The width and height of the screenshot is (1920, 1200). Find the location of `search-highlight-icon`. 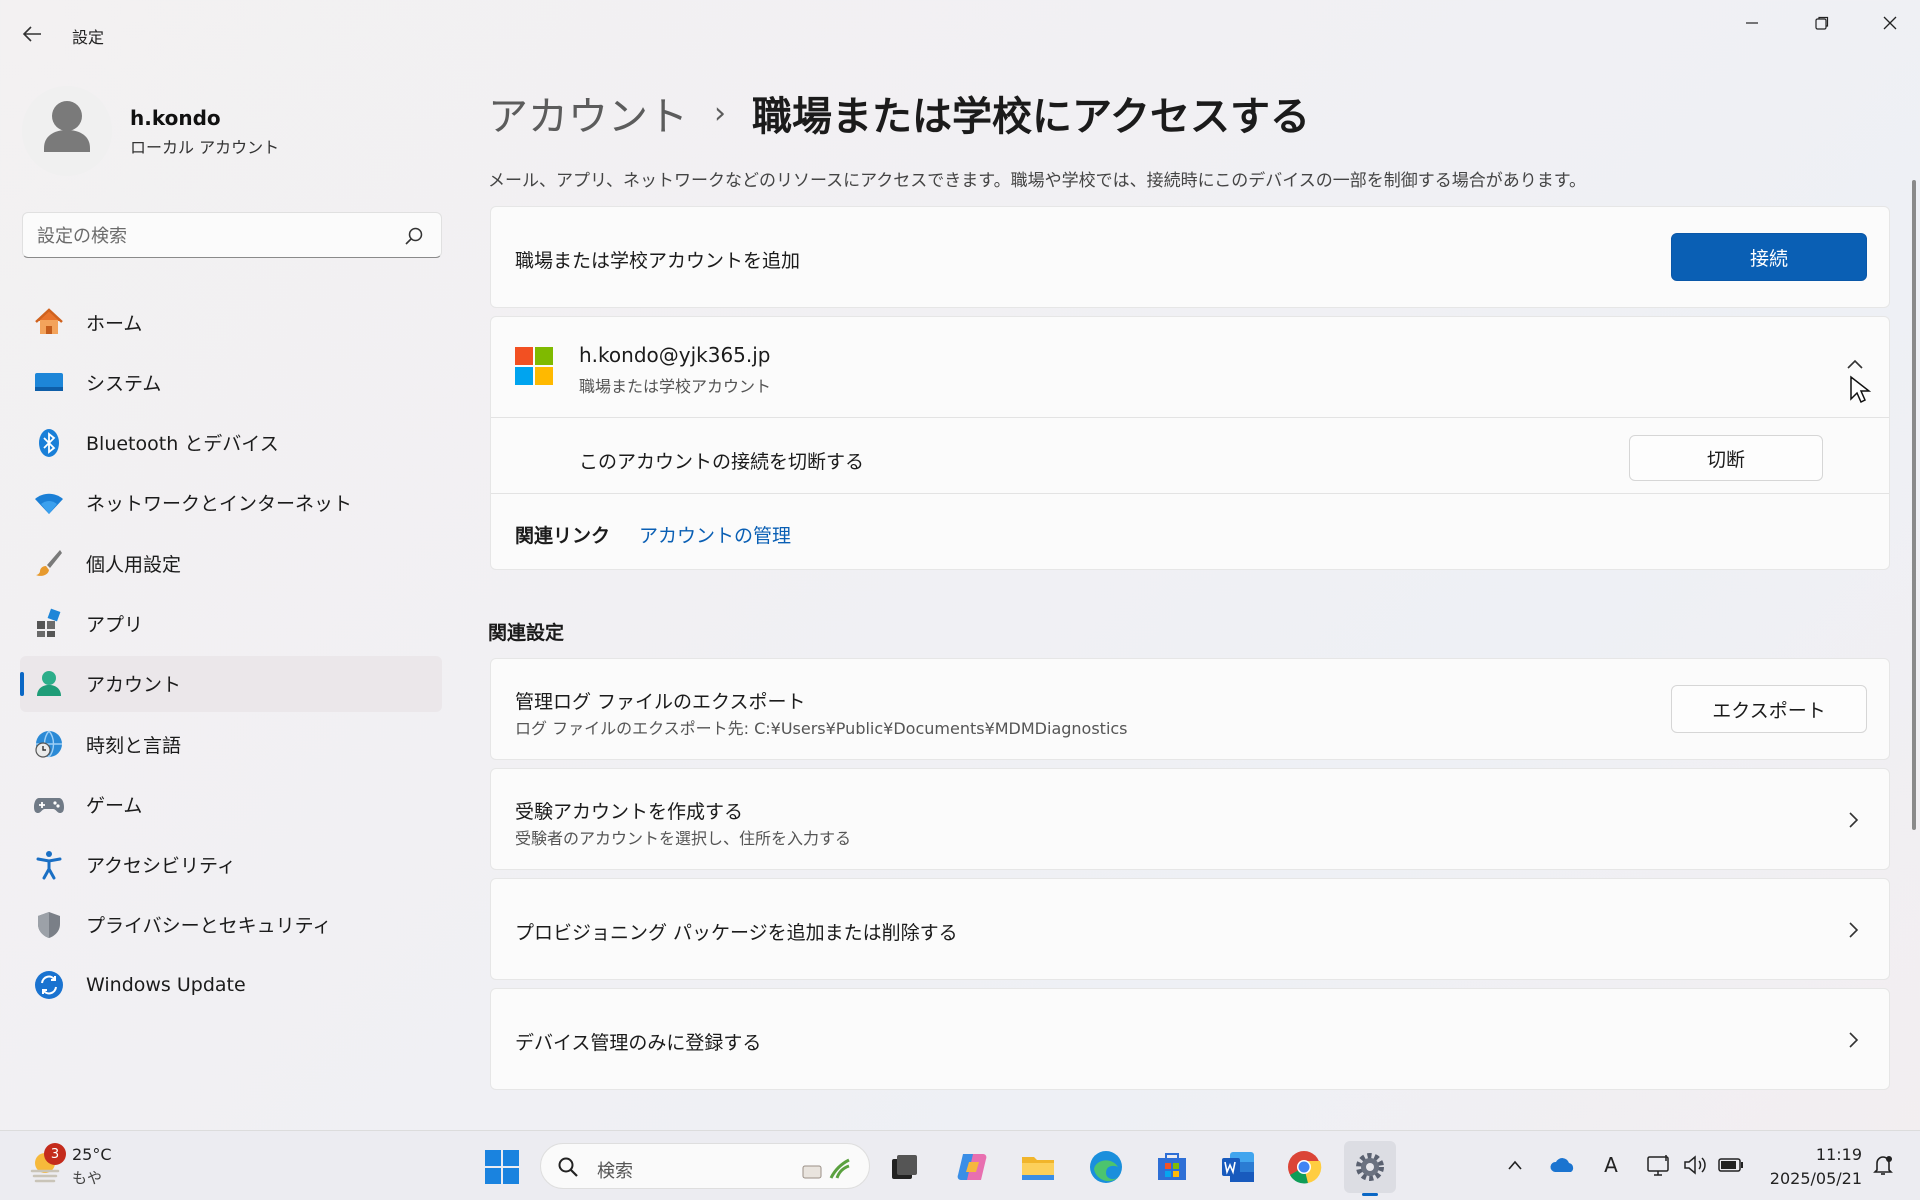

search-highlight-icon is located at coordinates (826, 1168).